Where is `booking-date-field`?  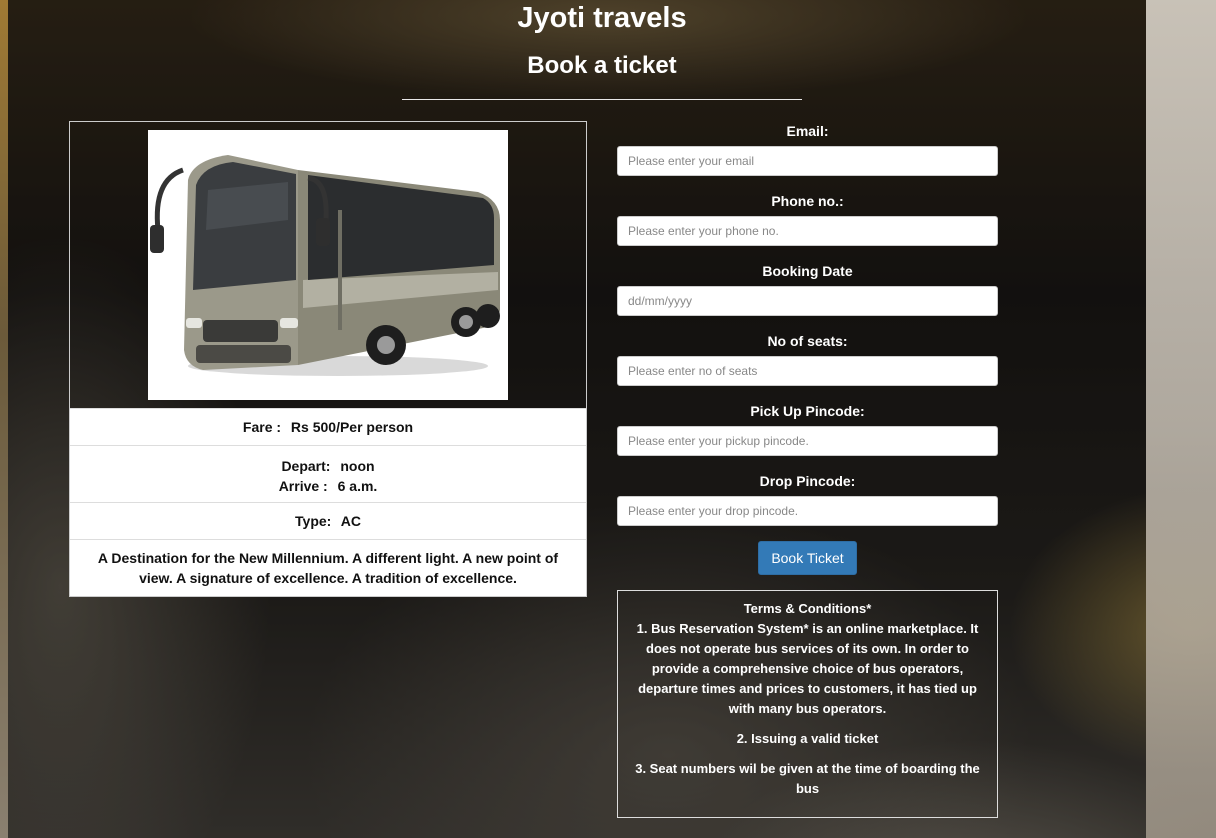
booking-date-field is located at coordinates (807, 301).